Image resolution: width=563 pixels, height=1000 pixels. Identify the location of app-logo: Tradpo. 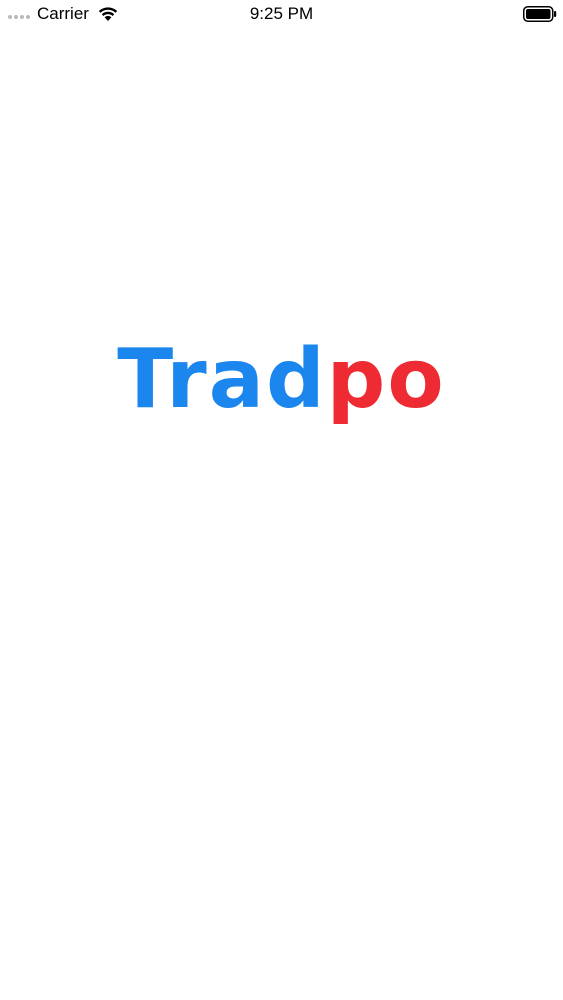
(281, 380).